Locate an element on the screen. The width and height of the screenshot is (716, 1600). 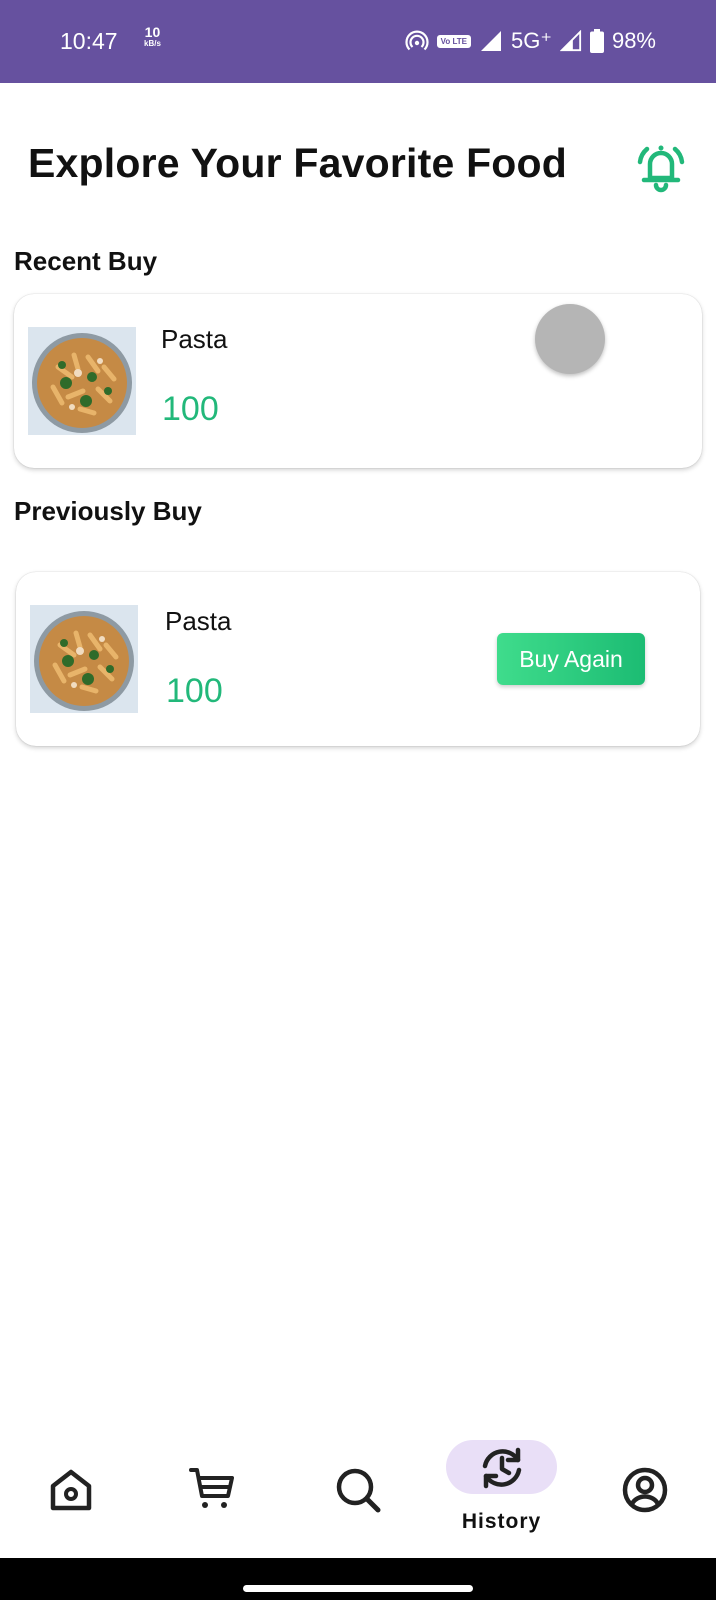
nav-home is located at coordinates (71, 1480).